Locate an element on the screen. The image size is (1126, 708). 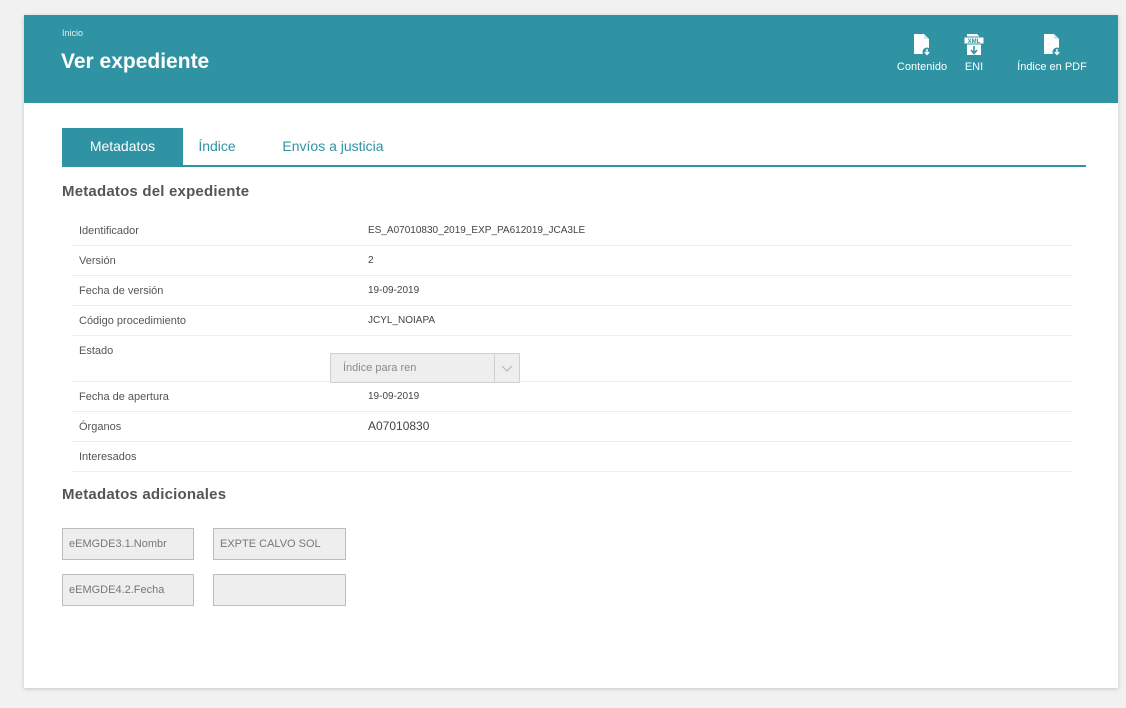
additional-section-title: Metadatos adicionales is located at coordinates (144, 494).